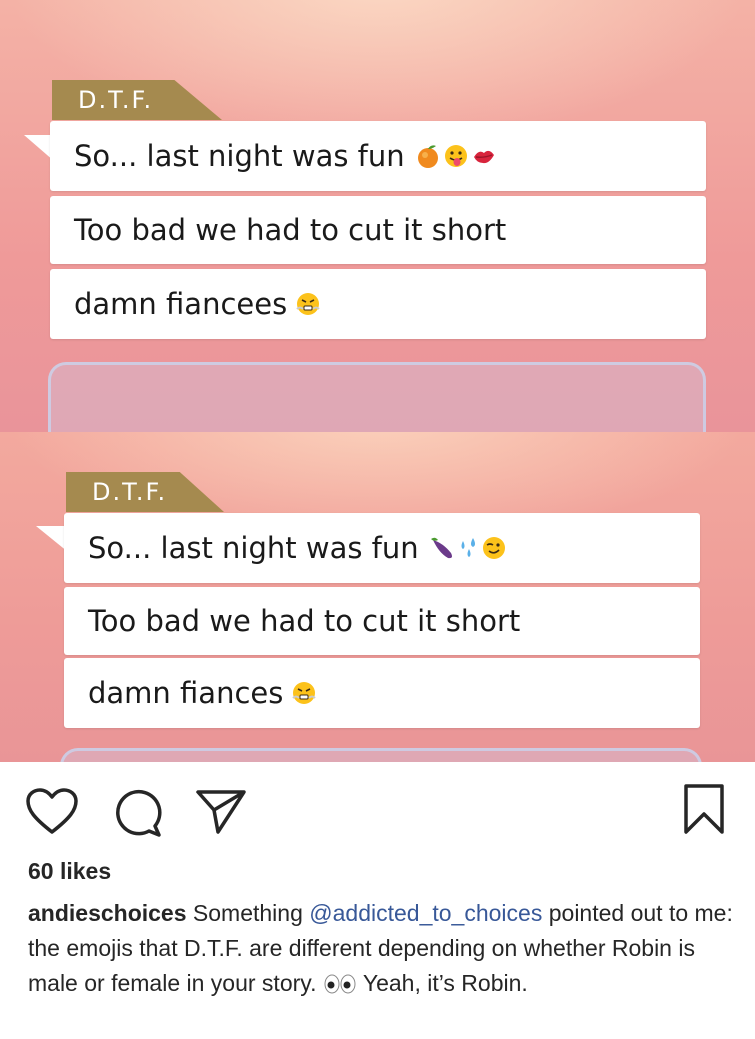 This screenshot has height=1039, width=755. Describe the element at coordinates (456, 156) in the screenshot. I see `tongue-out-face-emoji` at that location.